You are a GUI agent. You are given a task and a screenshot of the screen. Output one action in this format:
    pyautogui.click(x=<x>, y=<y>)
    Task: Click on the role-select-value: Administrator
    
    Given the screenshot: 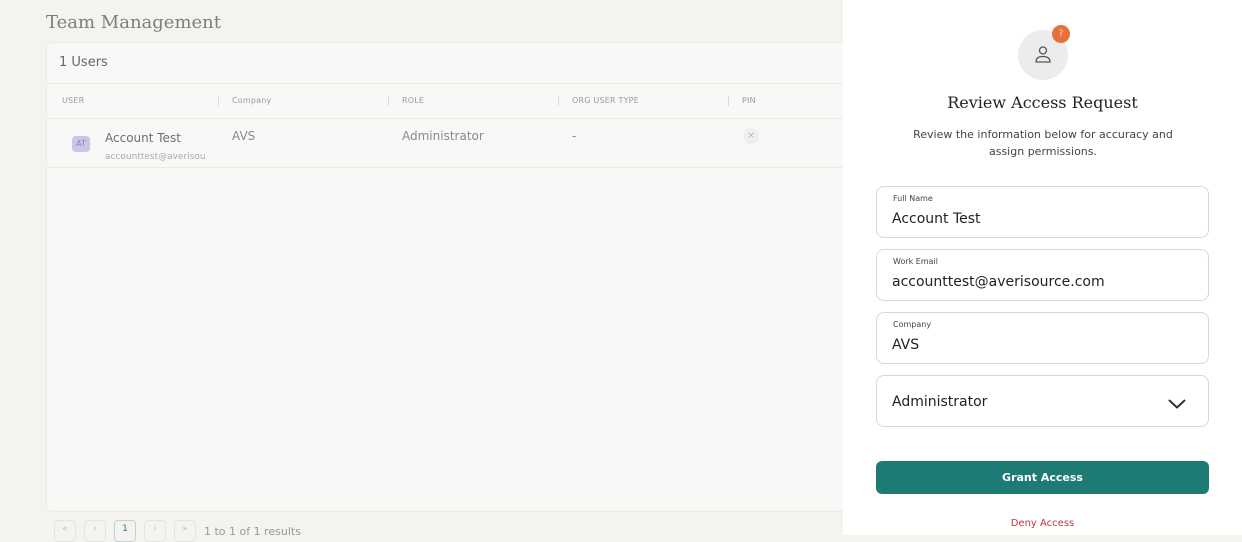 What is the action you would take?
    pyautogui.click(x=940, y=402)
    